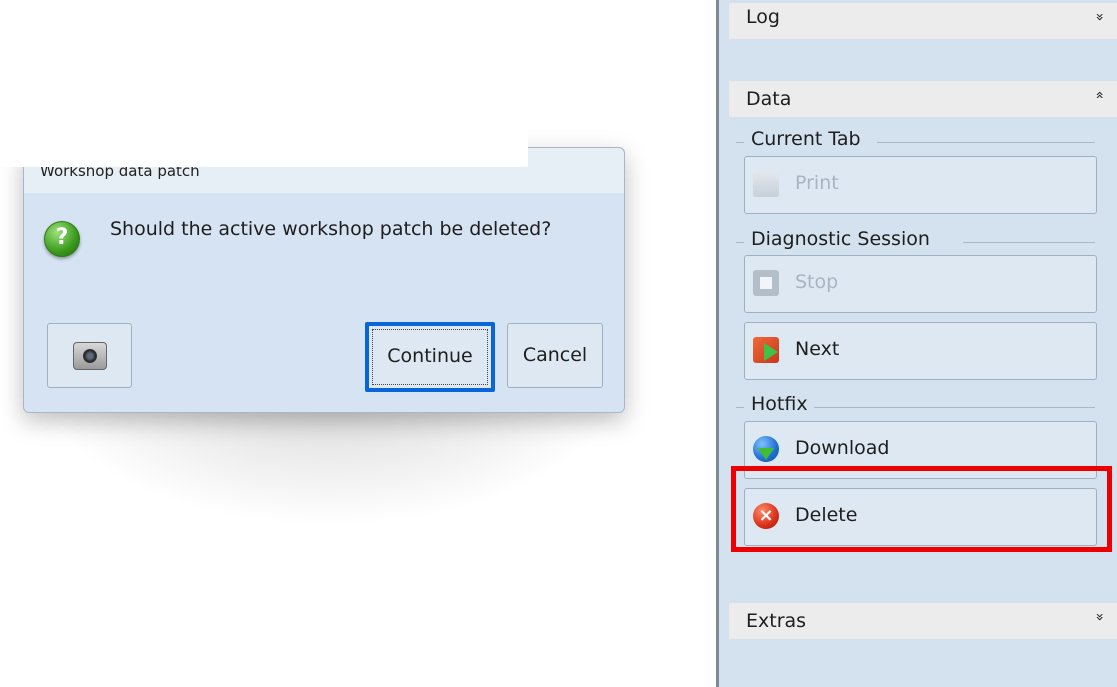  Describe the element at coordinates (921, 509) in the screenshot. I see `highlight-box` at that location.